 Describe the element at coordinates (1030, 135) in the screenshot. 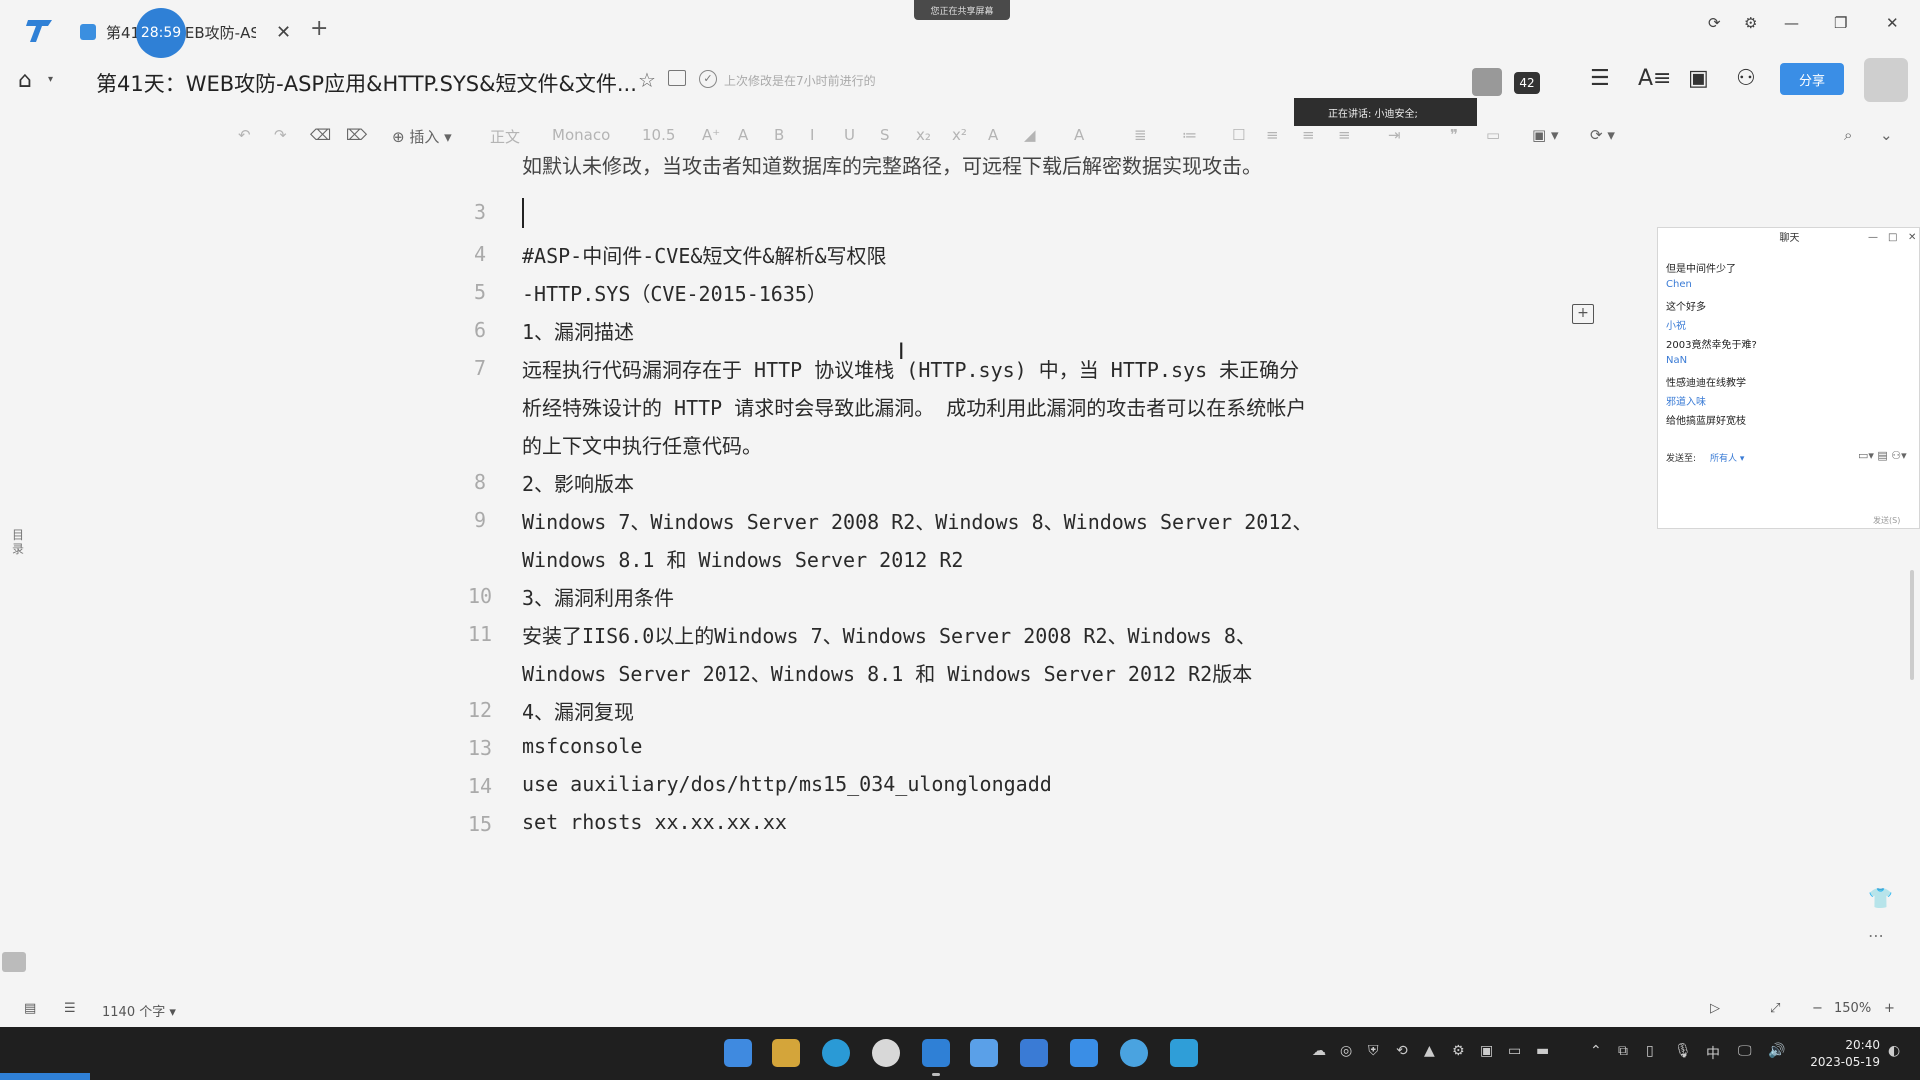

I see `highlight-icon: ◢` at that location.